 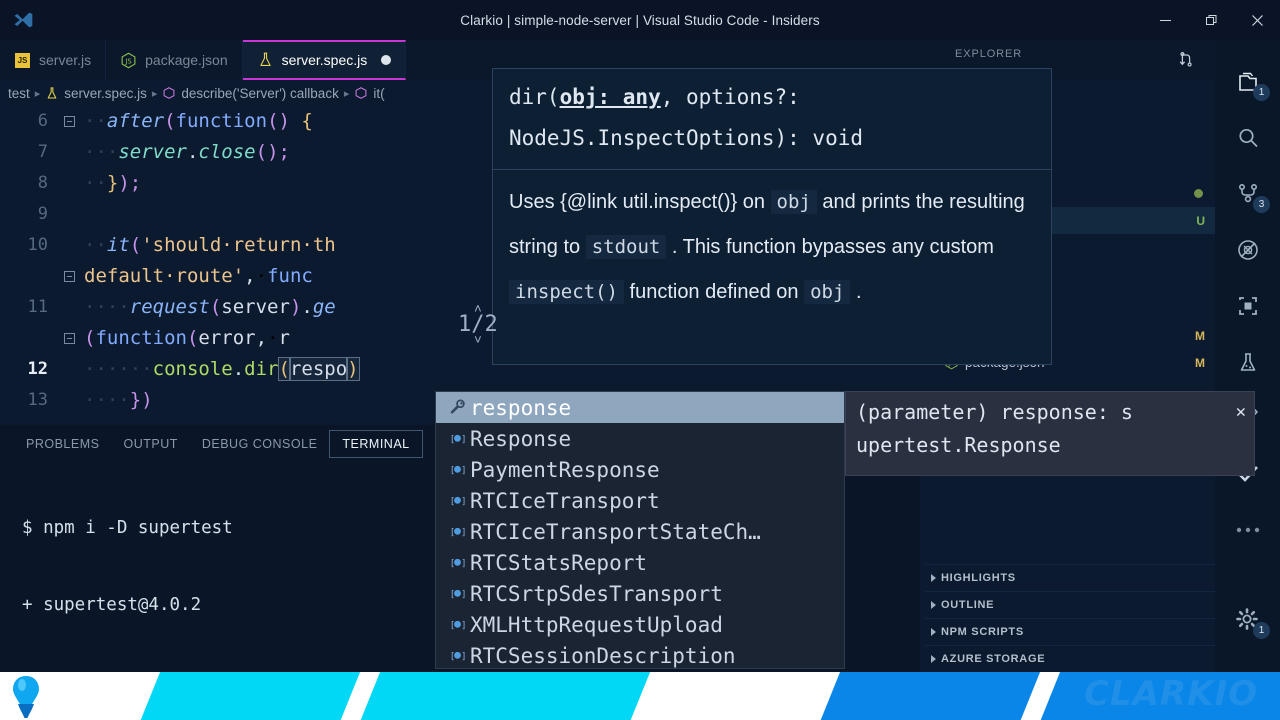 What do you see at coordinates (186, 60) in the screenshot?
I see `tab-label: package.json` at bounding box center [186, 60].